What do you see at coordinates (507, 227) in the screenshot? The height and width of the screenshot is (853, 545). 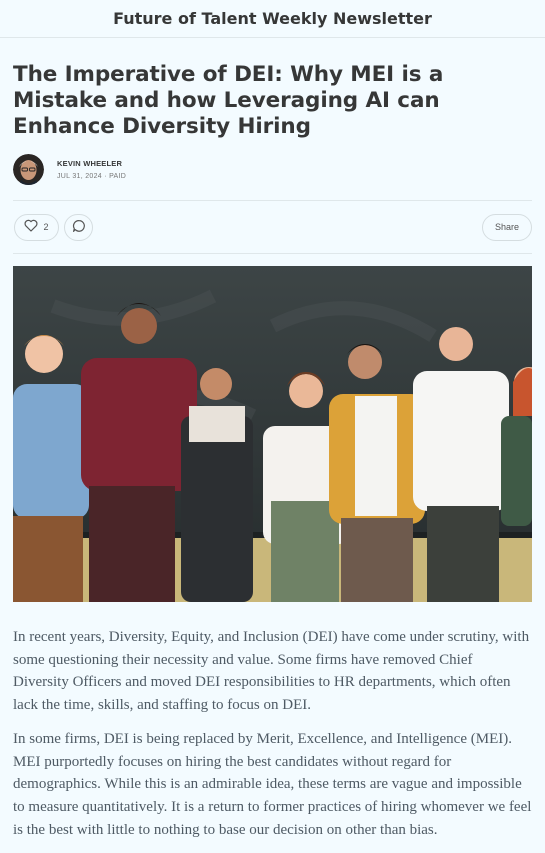 I see `share-button: Share` at bounding box center [507, 227].